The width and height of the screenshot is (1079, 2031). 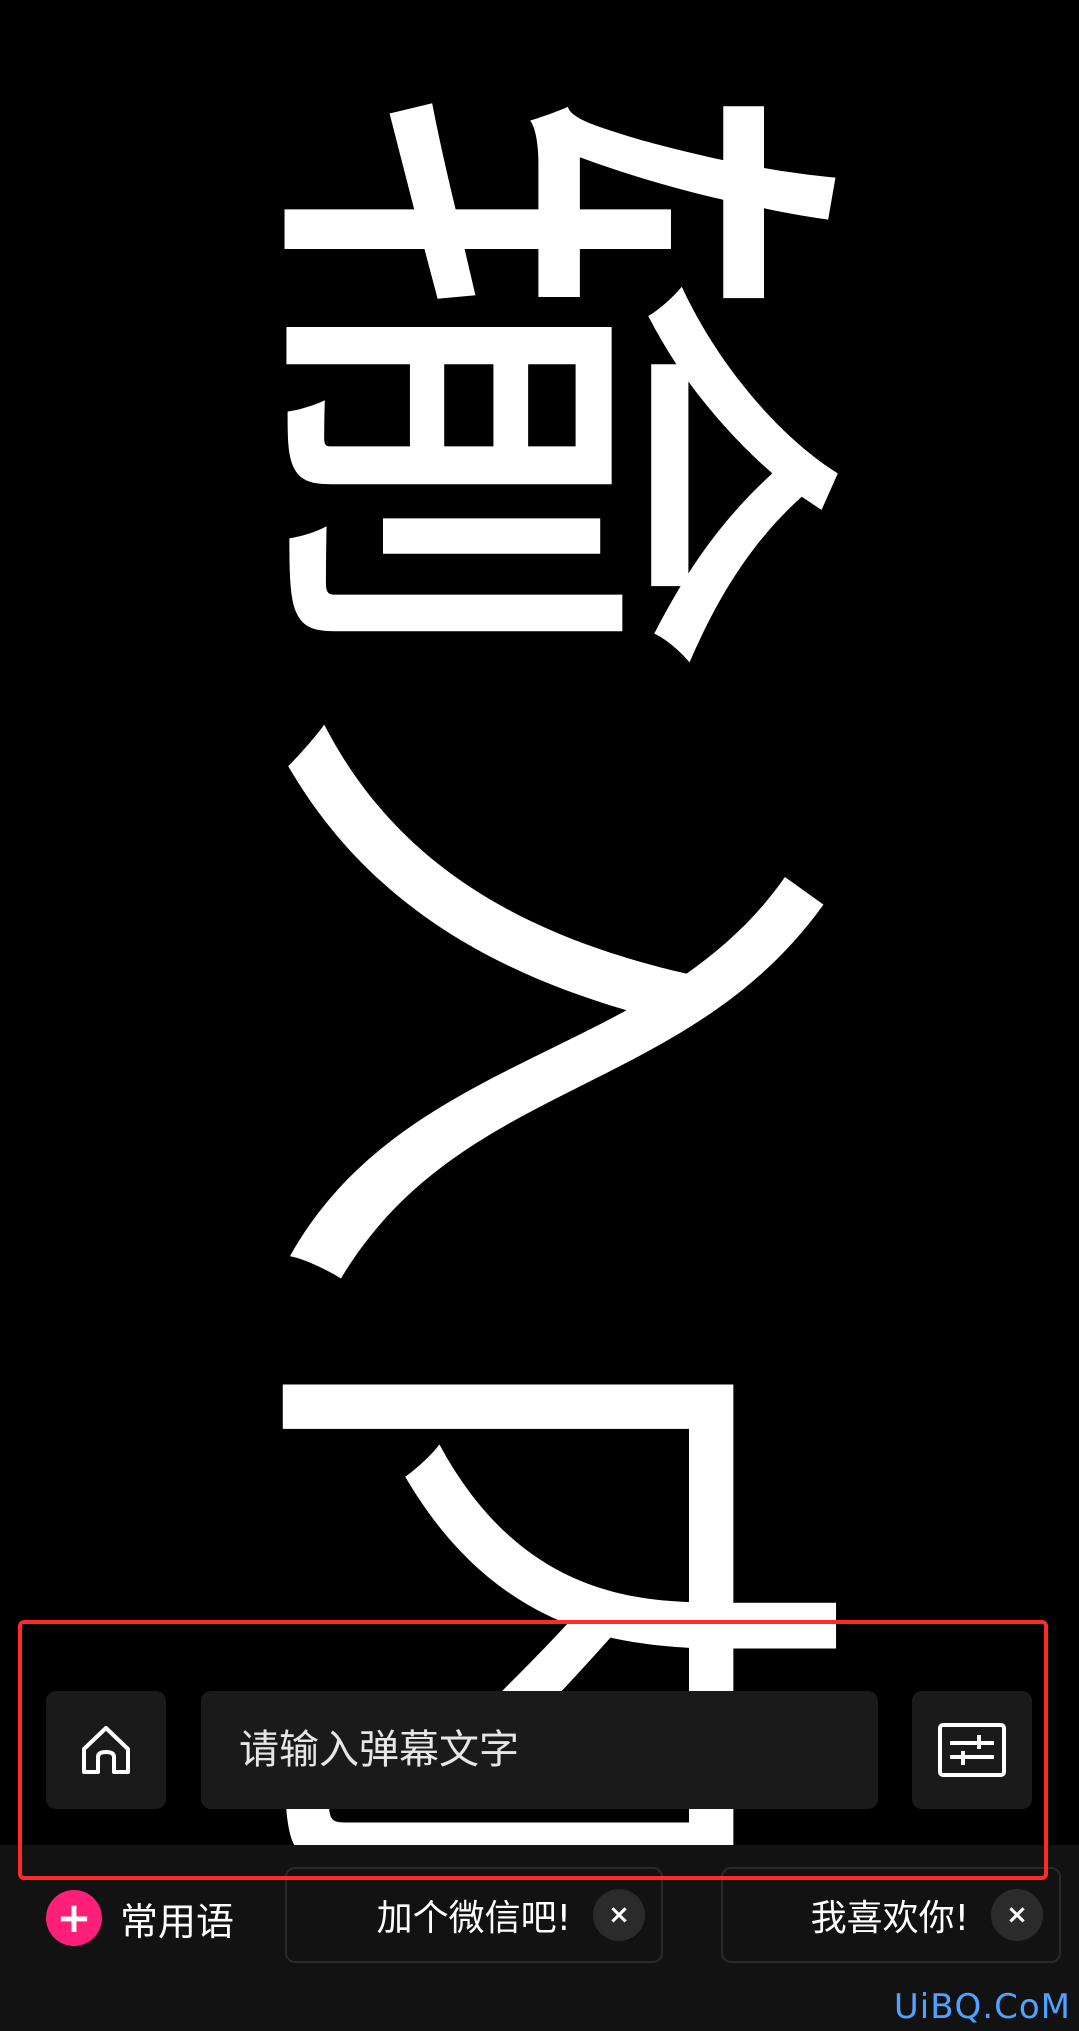 I want to click on plus-icon: +, so click(x=74, y=1918).